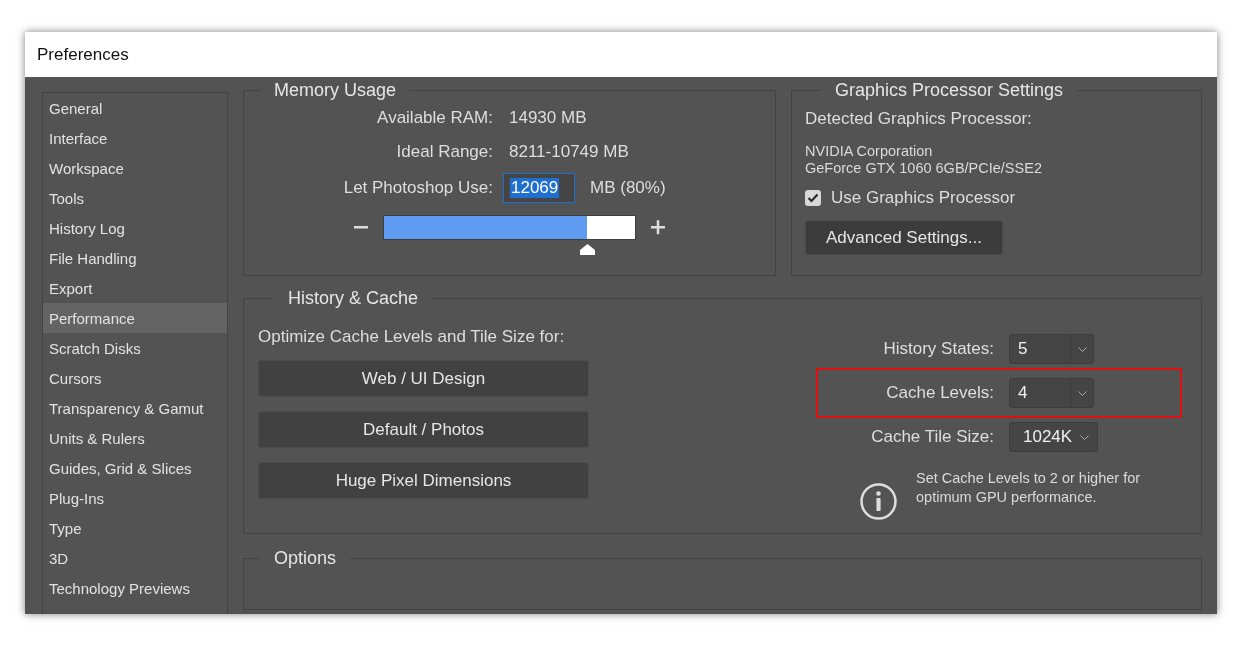  I want to click on sidebar-item: Technology Previews, so click(135, 588).